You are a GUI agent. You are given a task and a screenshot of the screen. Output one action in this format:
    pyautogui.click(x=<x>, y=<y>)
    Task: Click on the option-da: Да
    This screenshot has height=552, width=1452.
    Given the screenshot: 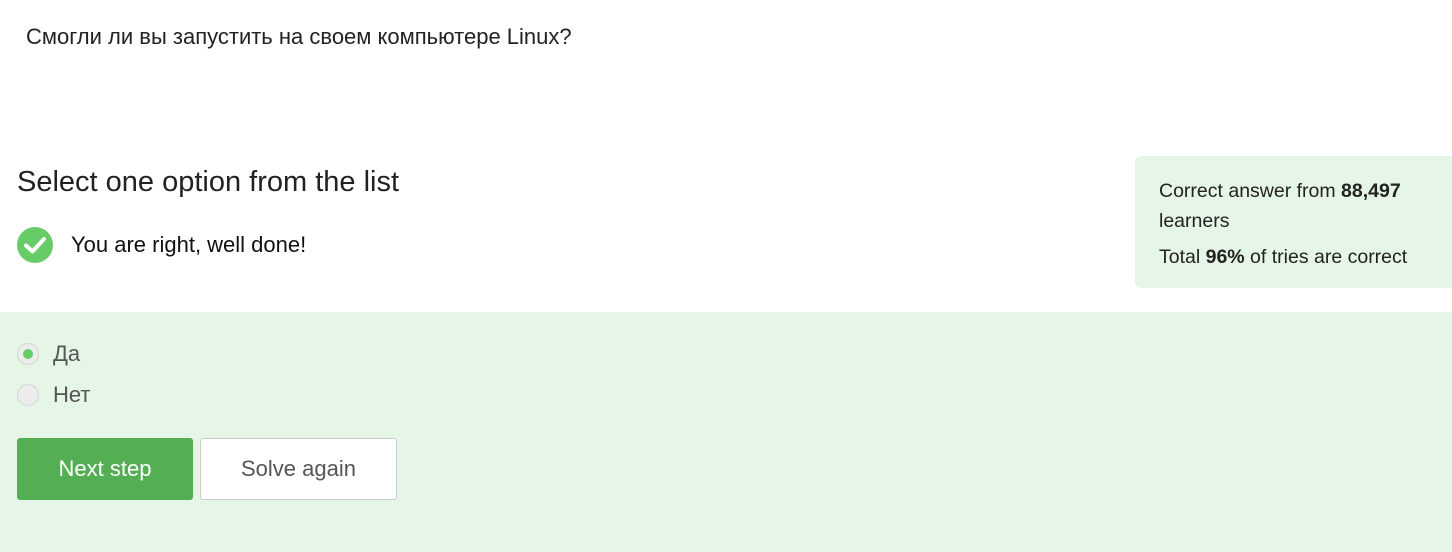 What is the action you would take?
    pyautogui.click(x=48, y=354)
    